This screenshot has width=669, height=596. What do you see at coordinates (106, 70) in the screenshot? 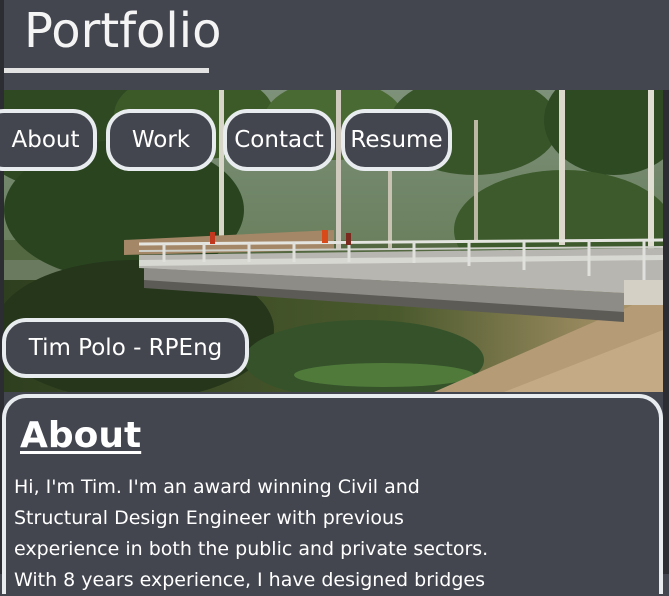
I see `title-underline` at bounding box center [106, 70].